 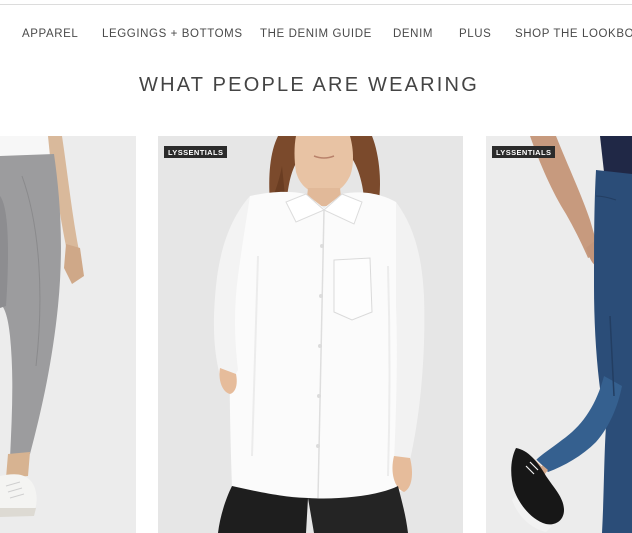 I want to click on nav-item-shop-the-lookbook: SHOP THE LOOKBOOK, so click(x=573, y=34).